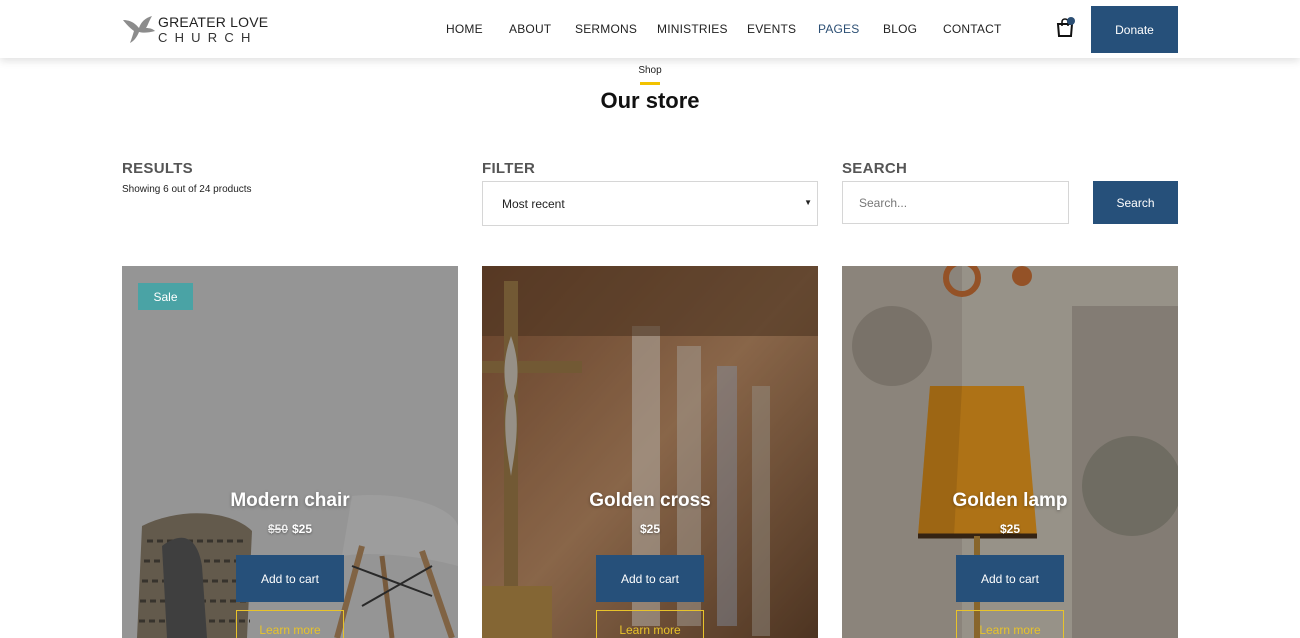 The image size is (1300, 638). Describe the element at coordinates (208, 37) in the screenshot. I see `brand-subname: CHURCH` at that location.